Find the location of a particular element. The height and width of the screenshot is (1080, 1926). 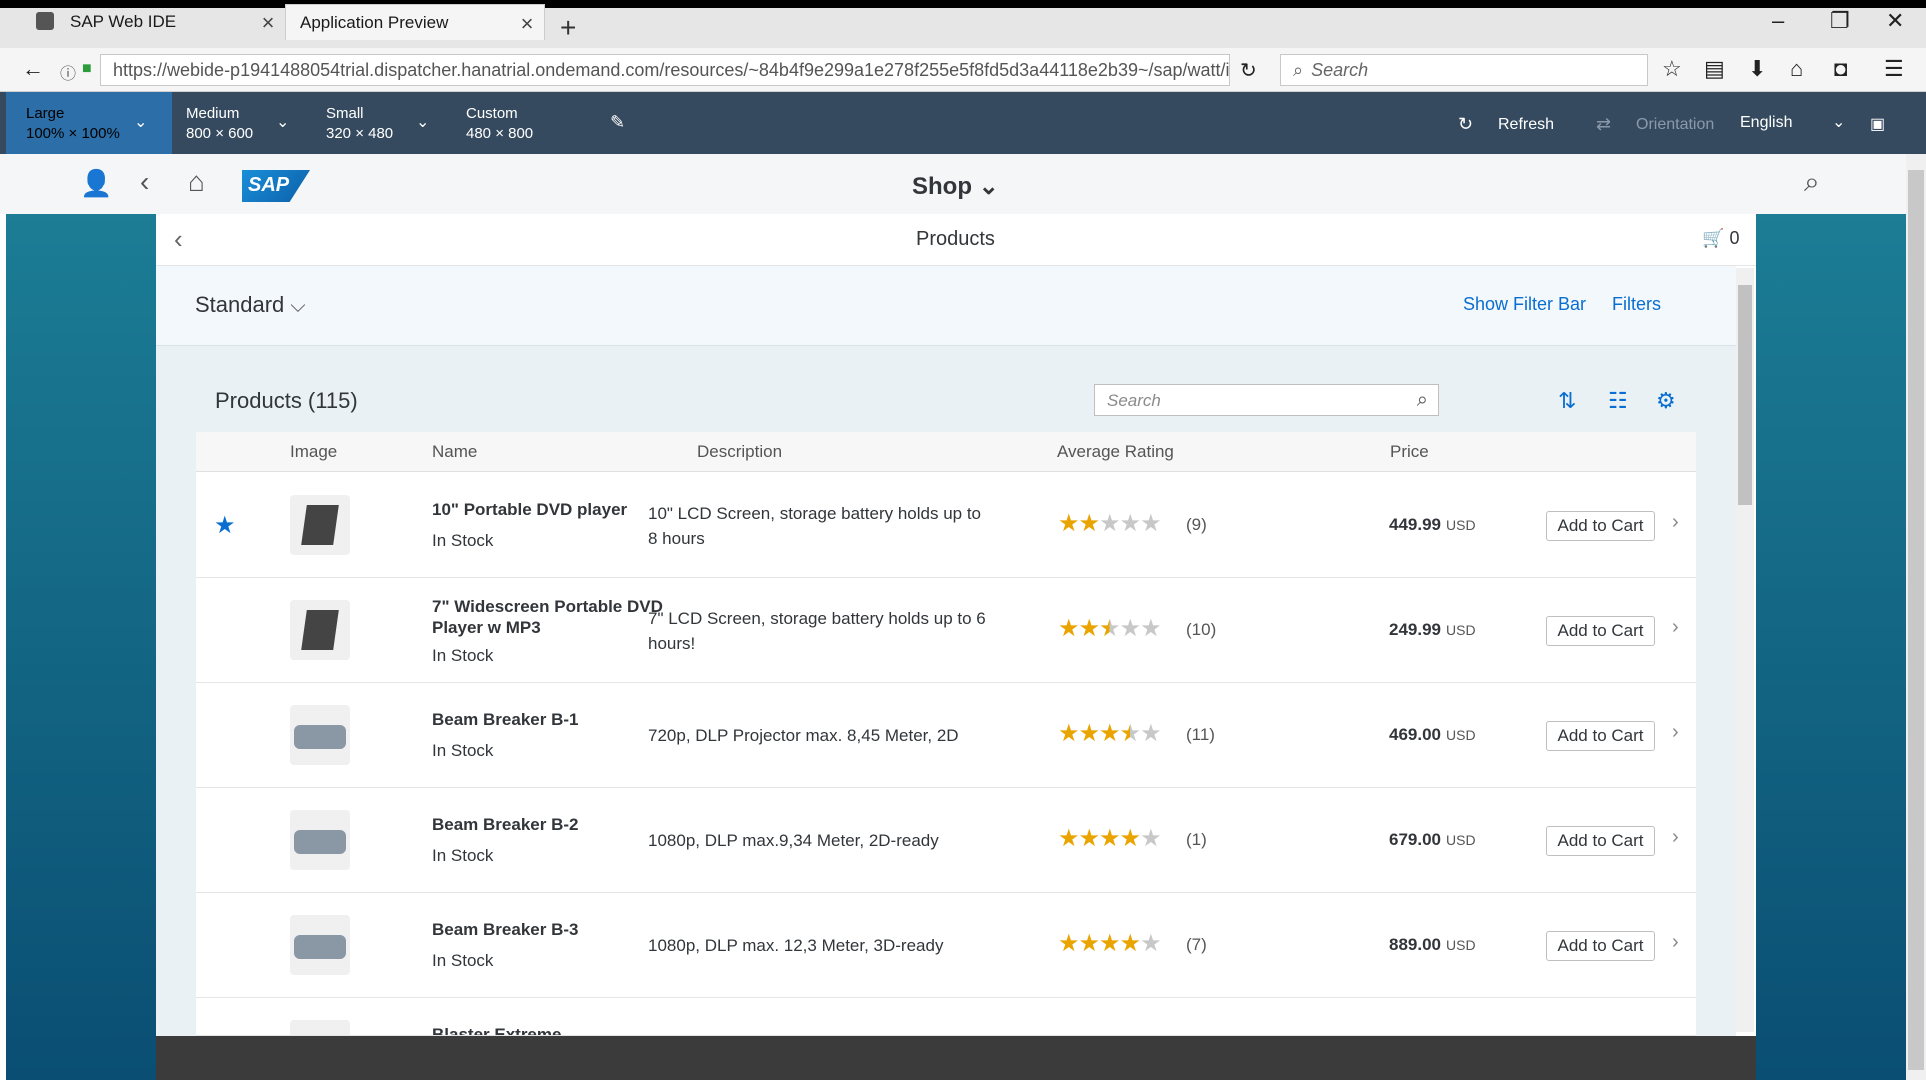

page-title: Products is located at coordinates (955, 239).